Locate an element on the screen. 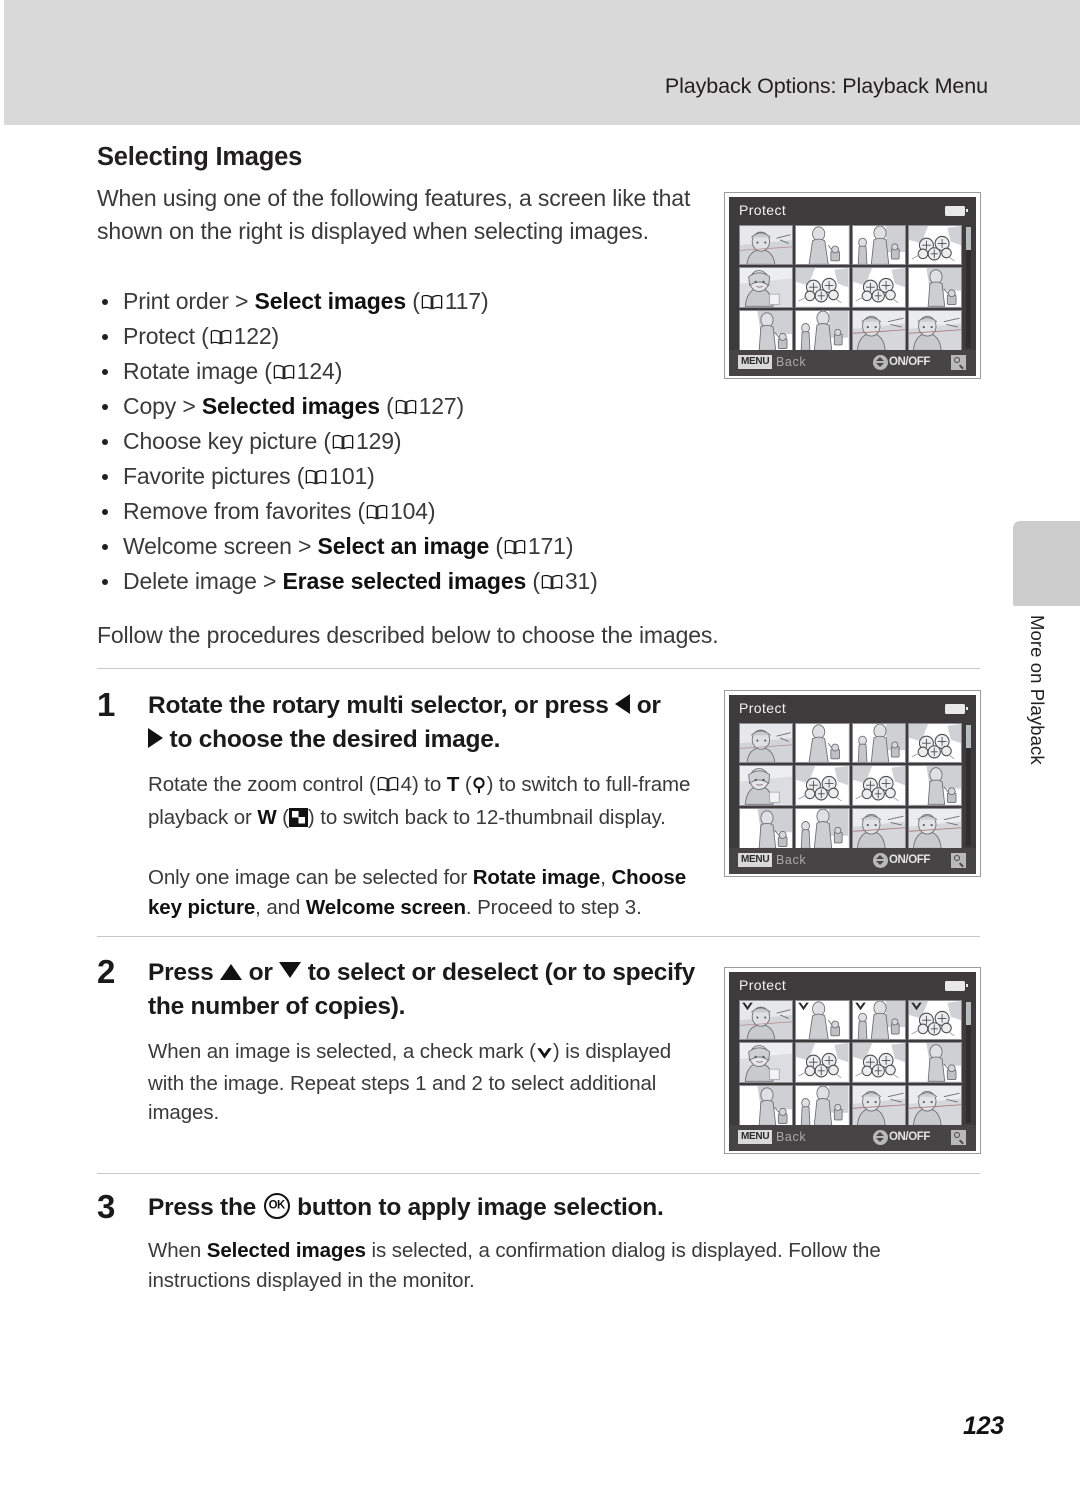 The image size is (1080, 1486). feature-ref-page: 127) is located at coordinates (441, 406).